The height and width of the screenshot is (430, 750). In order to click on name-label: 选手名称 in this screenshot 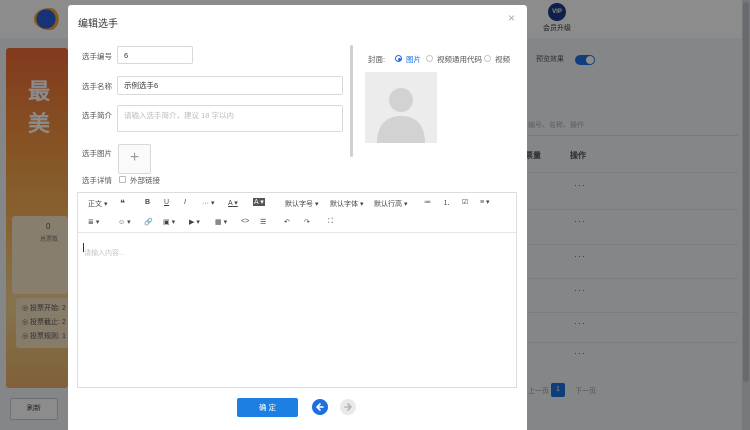, I will do `click(97, 86)`.